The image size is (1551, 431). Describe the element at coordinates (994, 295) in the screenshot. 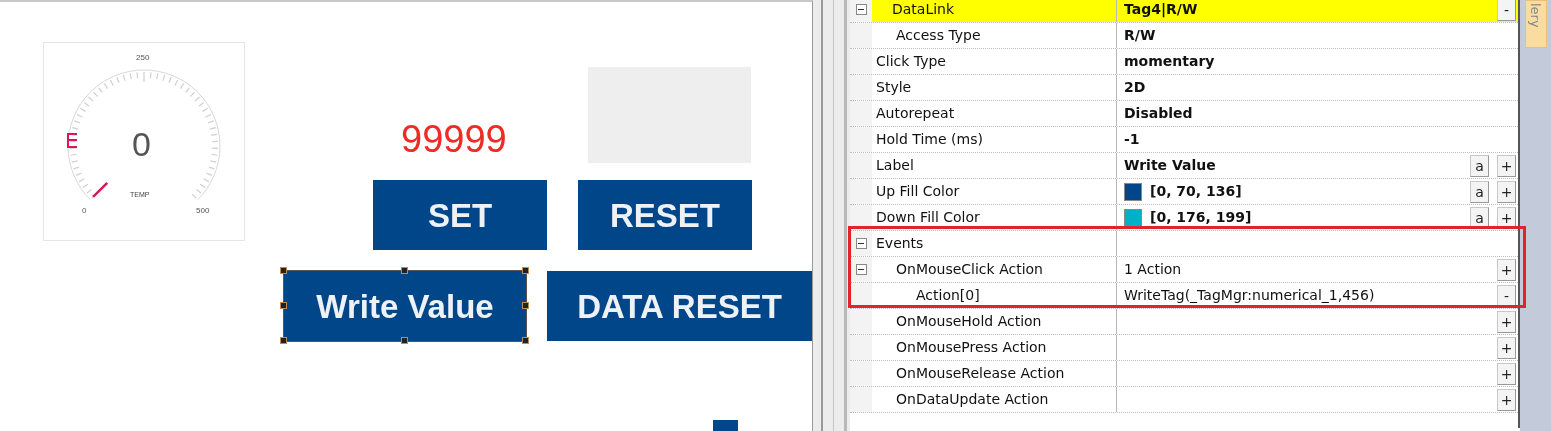

I see `property-name: Action[0]` at that location.